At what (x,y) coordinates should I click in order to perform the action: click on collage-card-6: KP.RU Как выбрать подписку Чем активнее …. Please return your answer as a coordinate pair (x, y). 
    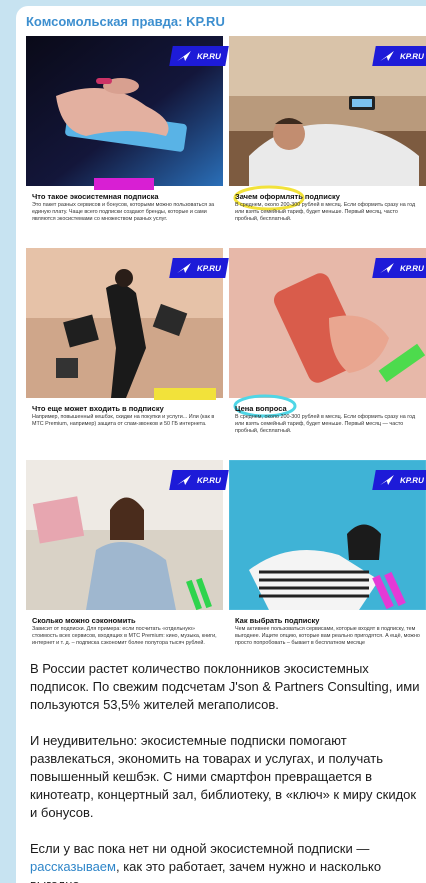
    Looking at the image, I should click on (327, 563).